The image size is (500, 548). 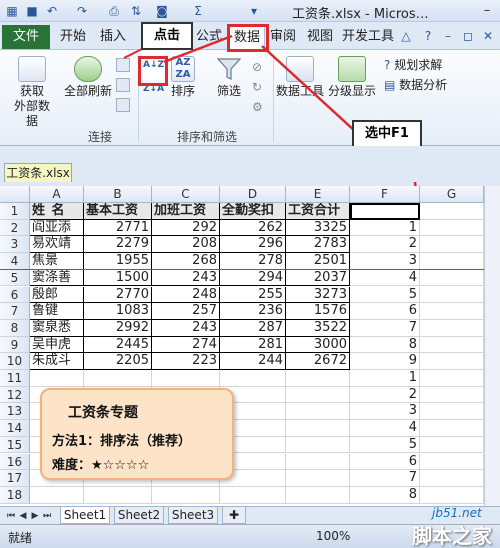 I want to click on column-header-e: E, so click(x=318, y=194).